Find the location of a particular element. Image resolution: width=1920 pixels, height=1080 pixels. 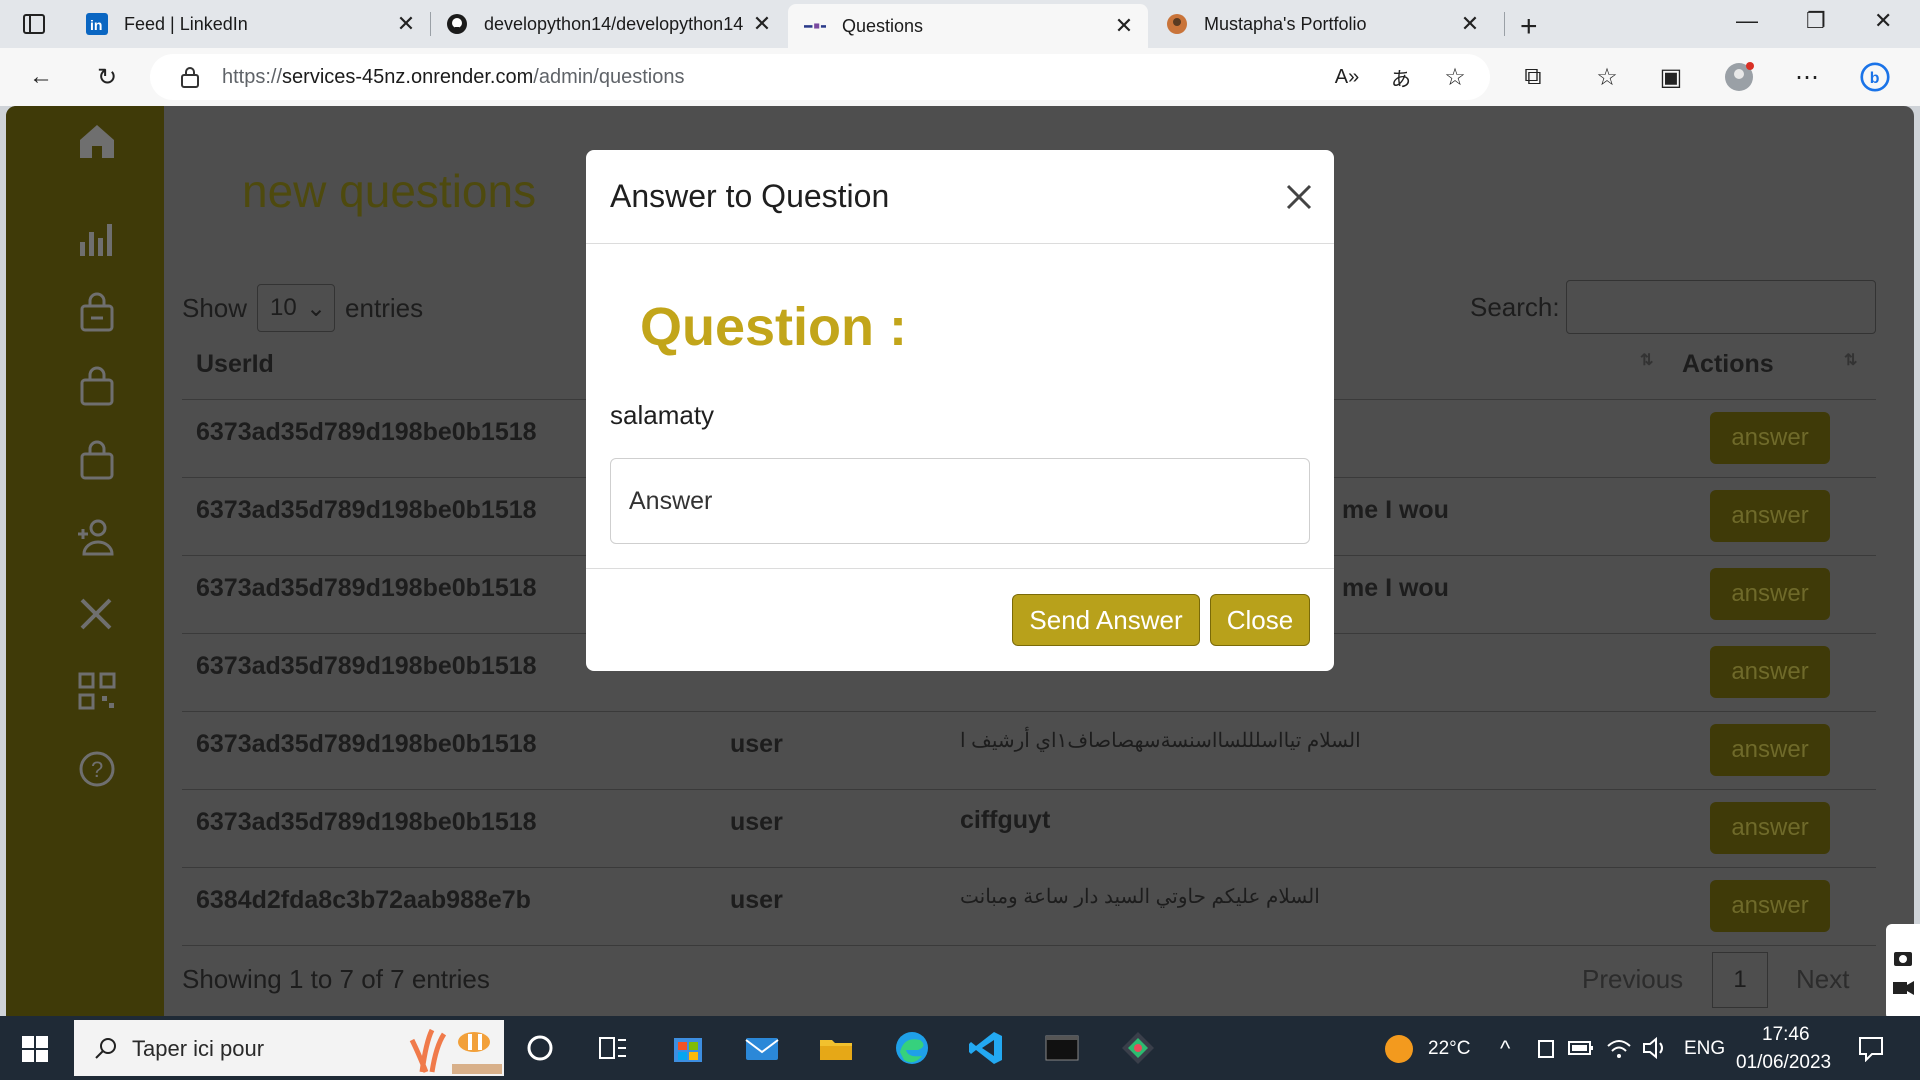

microsoft-store-icon is located at coordinates (688, 1048).